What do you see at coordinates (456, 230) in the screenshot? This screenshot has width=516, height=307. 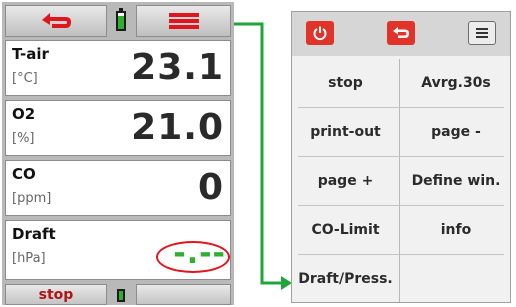 I see `menu-item-info: info` at bounding box center [456, 230].